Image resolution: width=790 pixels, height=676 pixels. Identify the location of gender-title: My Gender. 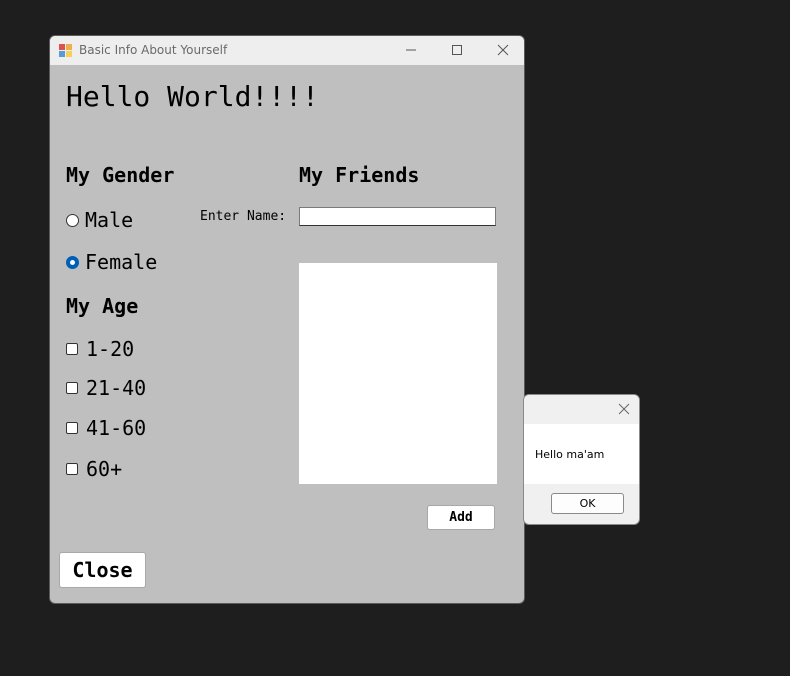
(120, 175).